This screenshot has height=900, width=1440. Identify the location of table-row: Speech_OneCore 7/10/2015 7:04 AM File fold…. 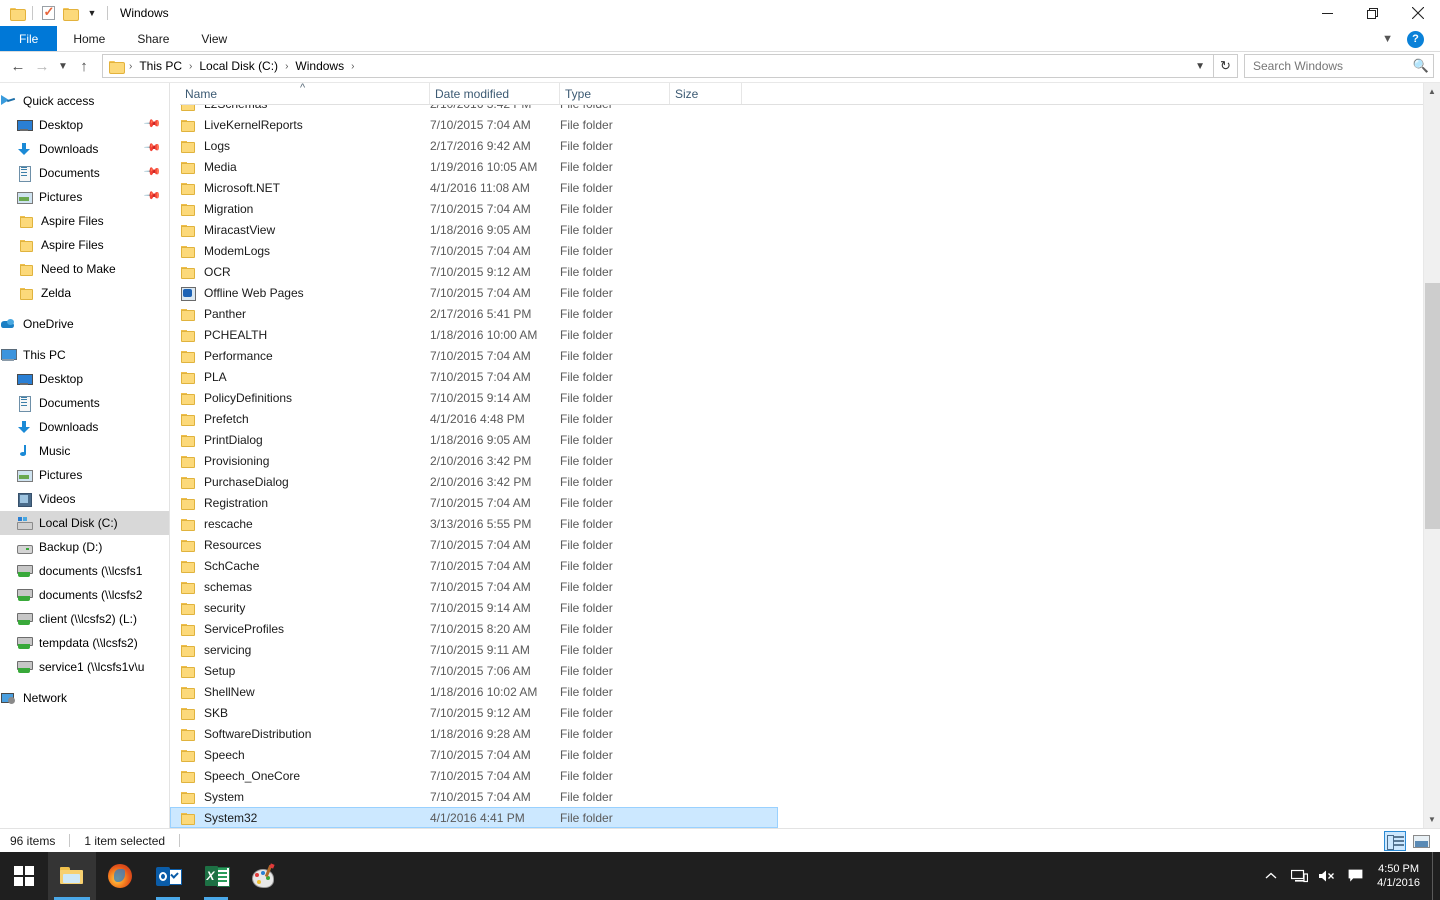
(805, 775).